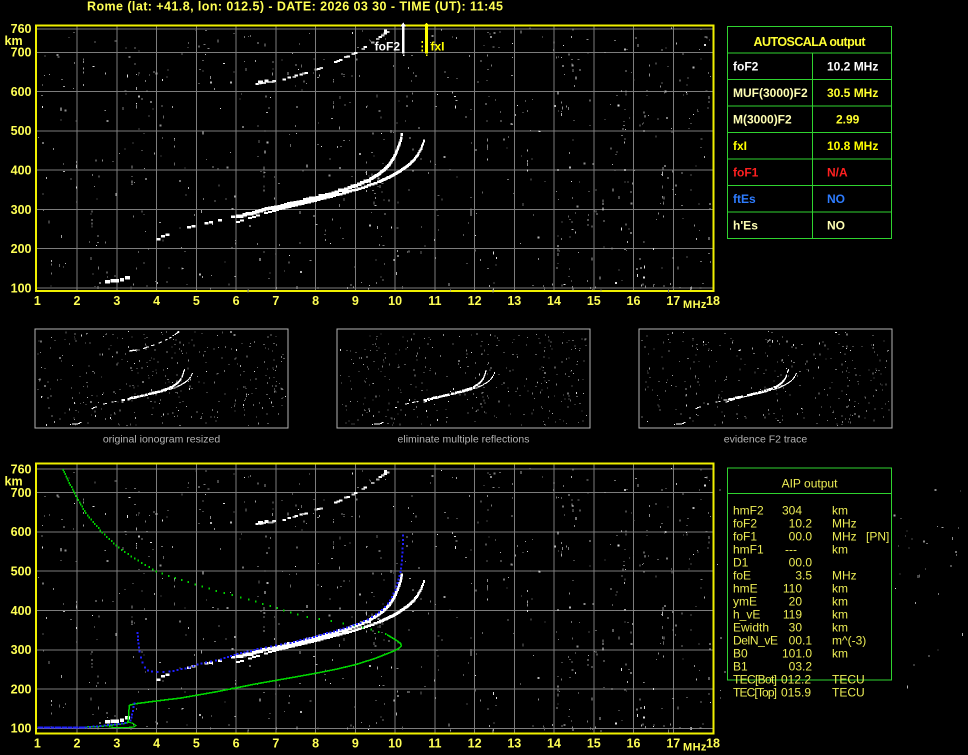  What do you see at coordinates (810, 42) in the screenshot?
I see `svg-text: AUTOSCALA output` at bounding box center [810, 42].